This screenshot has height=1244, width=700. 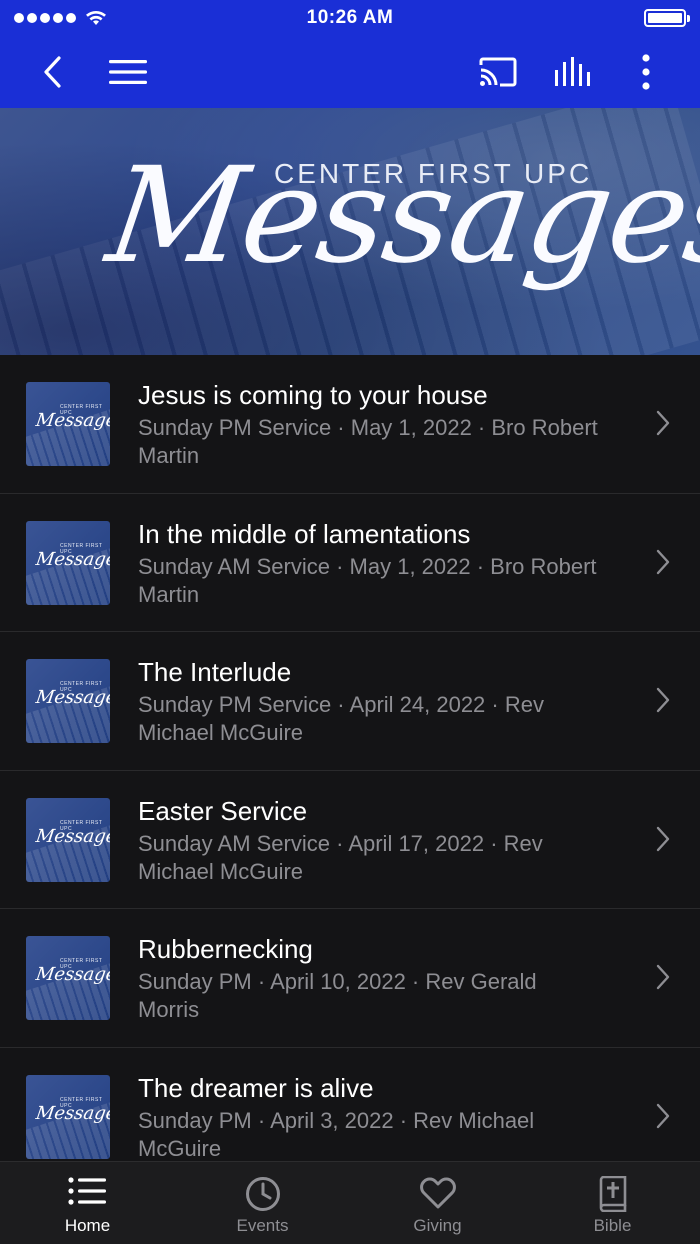 I want to click on message-title: Jesus is coming to your house, so click(x=313, y=395).